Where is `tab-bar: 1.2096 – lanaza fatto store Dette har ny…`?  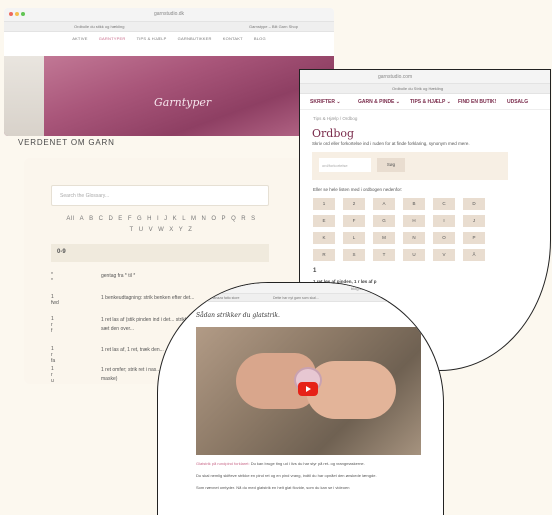 tab-bar: 1.2096 – lanaza fatto store Dette har ny… is located at coordinates (300, 298).